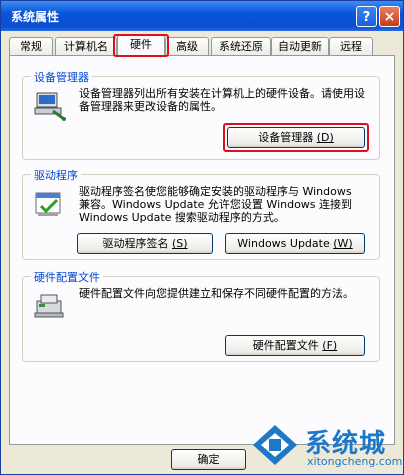 Image resolution: width=404 pixels, height=475 pixels. I want to click on hardware-tab-highlight, so click(141, 45).